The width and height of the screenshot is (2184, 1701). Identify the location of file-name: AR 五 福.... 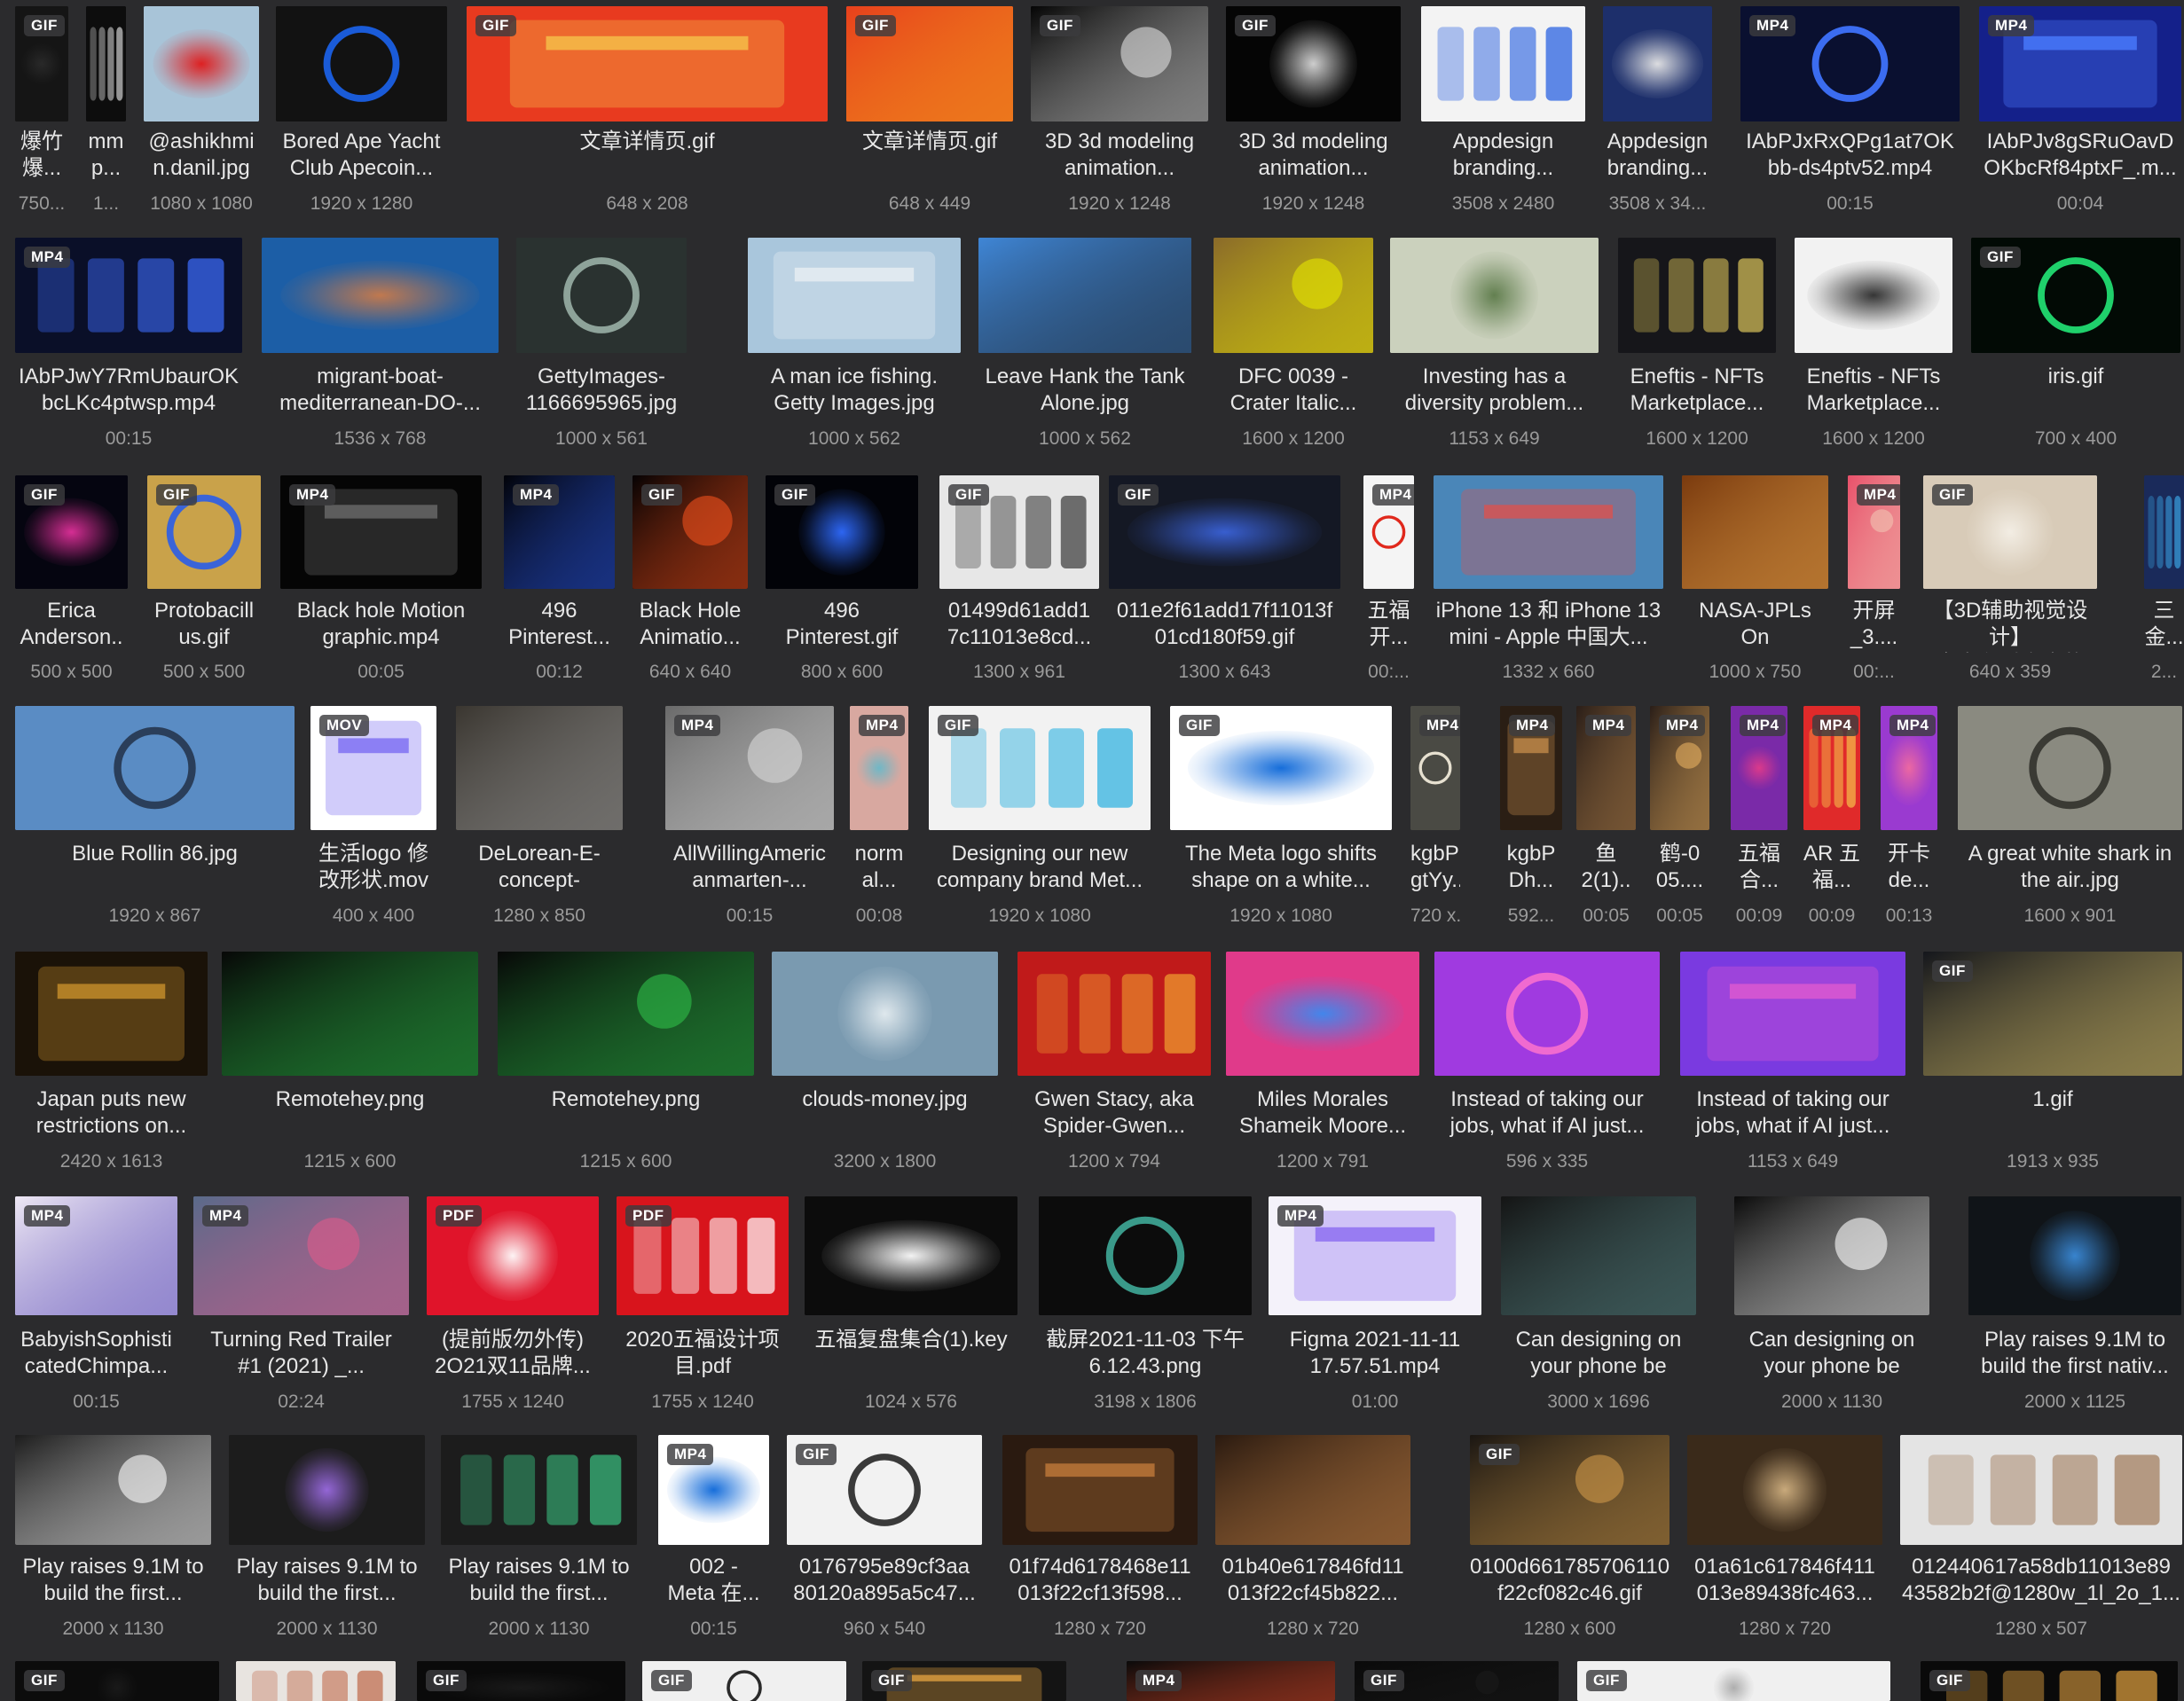
(1831, 867).